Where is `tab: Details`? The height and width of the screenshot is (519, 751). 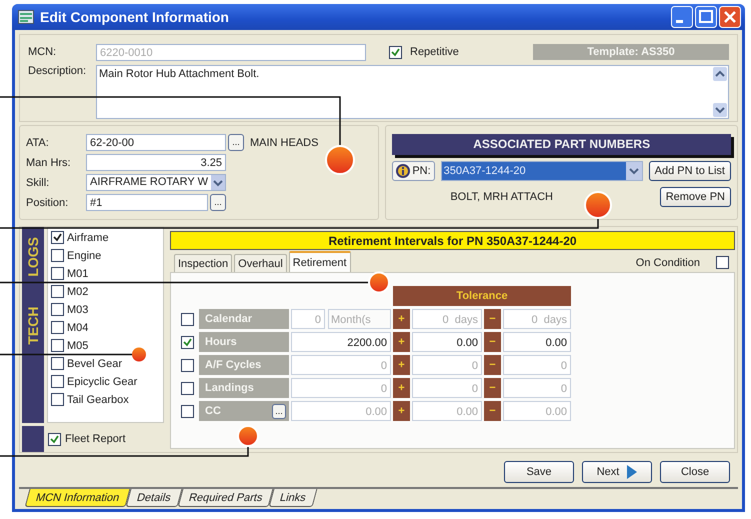 tab: Details is located at coordinates (154, 498).